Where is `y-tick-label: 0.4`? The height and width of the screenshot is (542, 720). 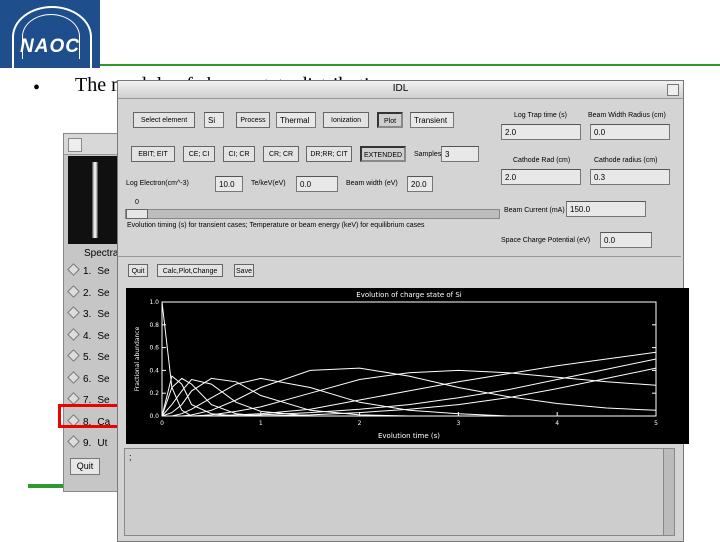 y-tick-label: 0.4 is located at coordinates (154, 370).